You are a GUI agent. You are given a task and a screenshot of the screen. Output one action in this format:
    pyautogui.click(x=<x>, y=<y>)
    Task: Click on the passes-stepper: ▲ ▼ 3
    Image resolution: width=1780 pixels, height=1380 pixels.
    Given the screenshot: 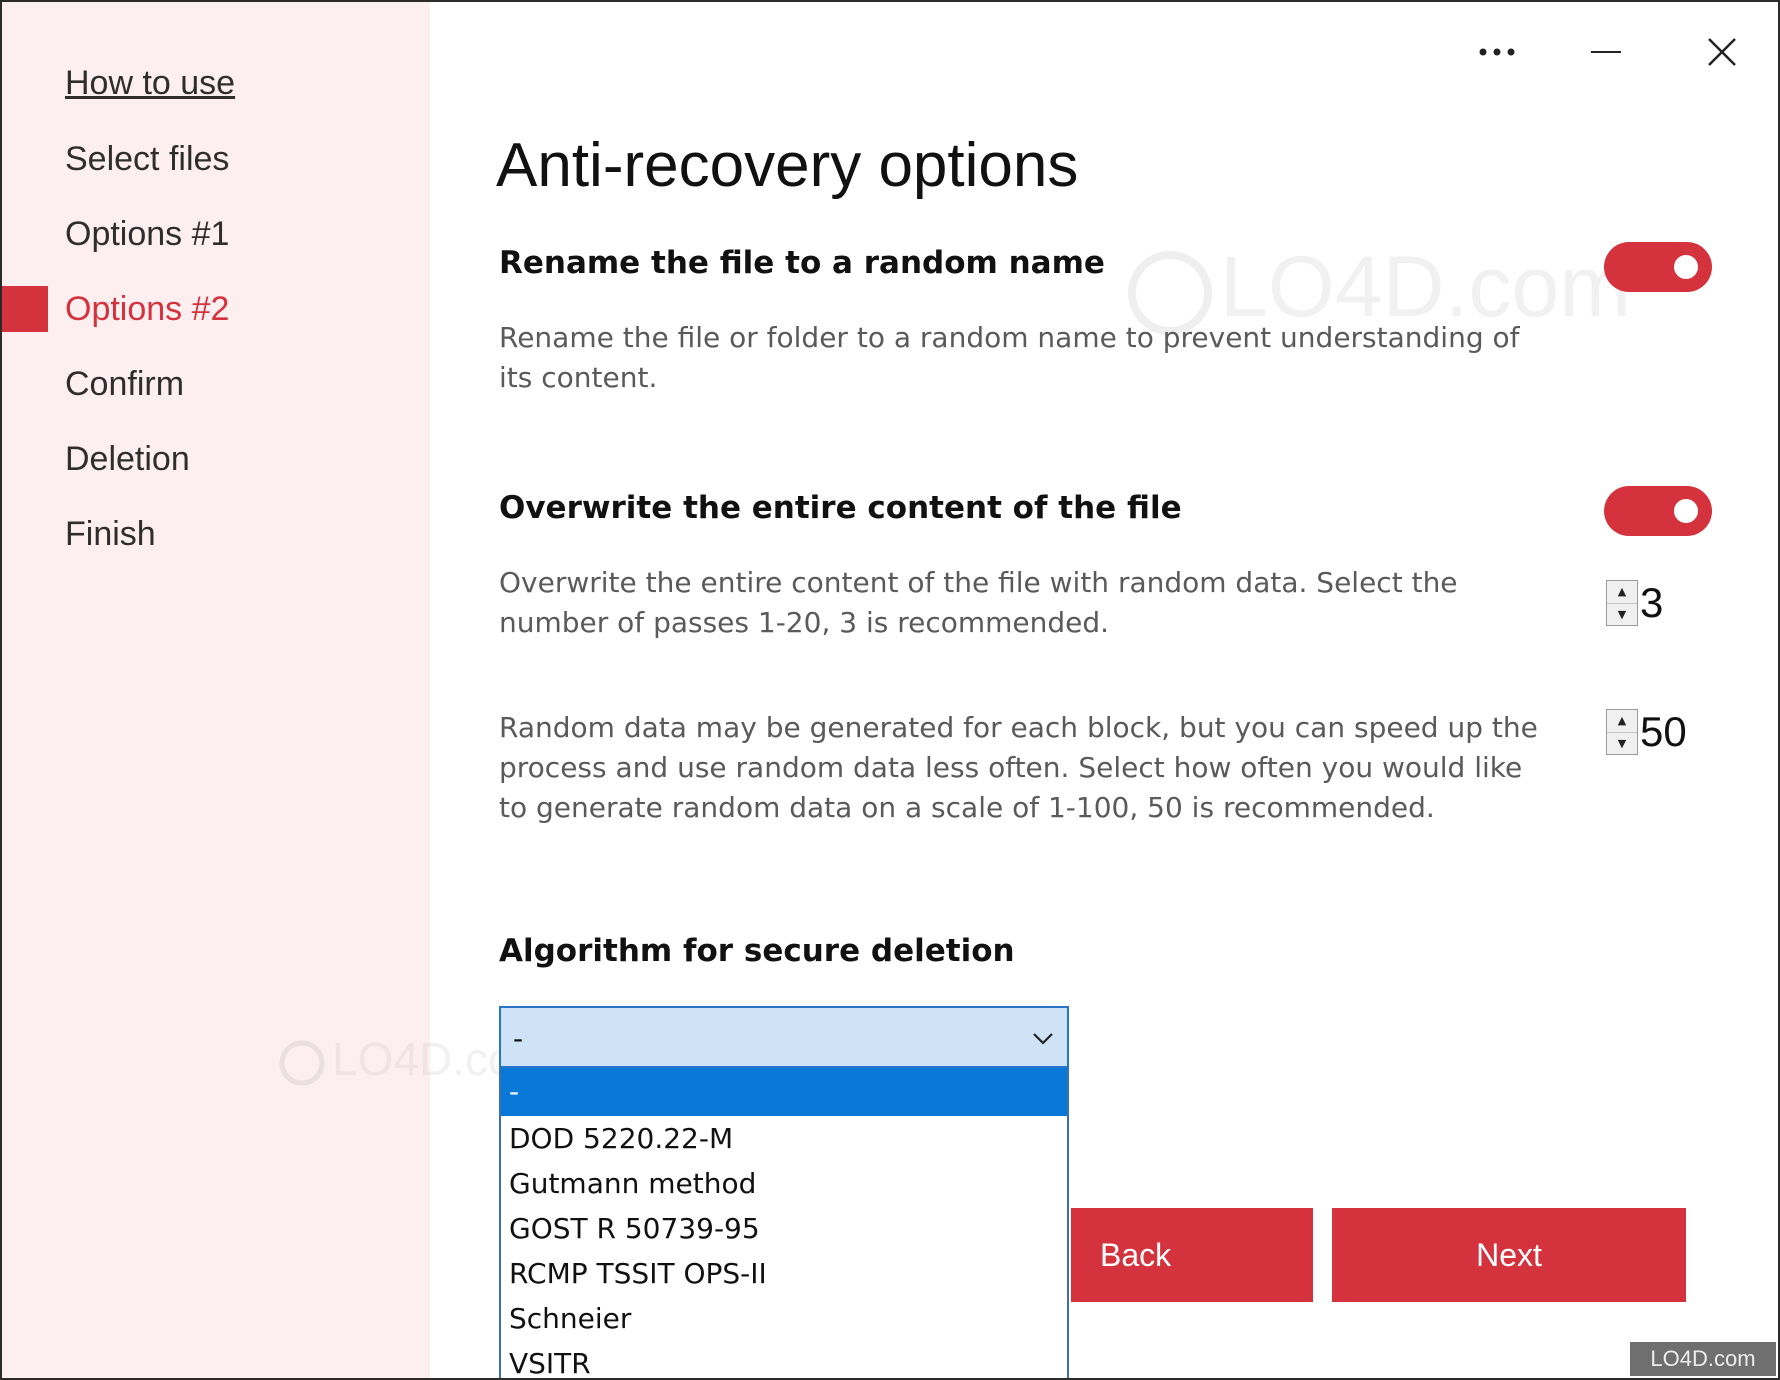 What is the action you would take?
    pyautogui.click(x=1634, y=603)
    